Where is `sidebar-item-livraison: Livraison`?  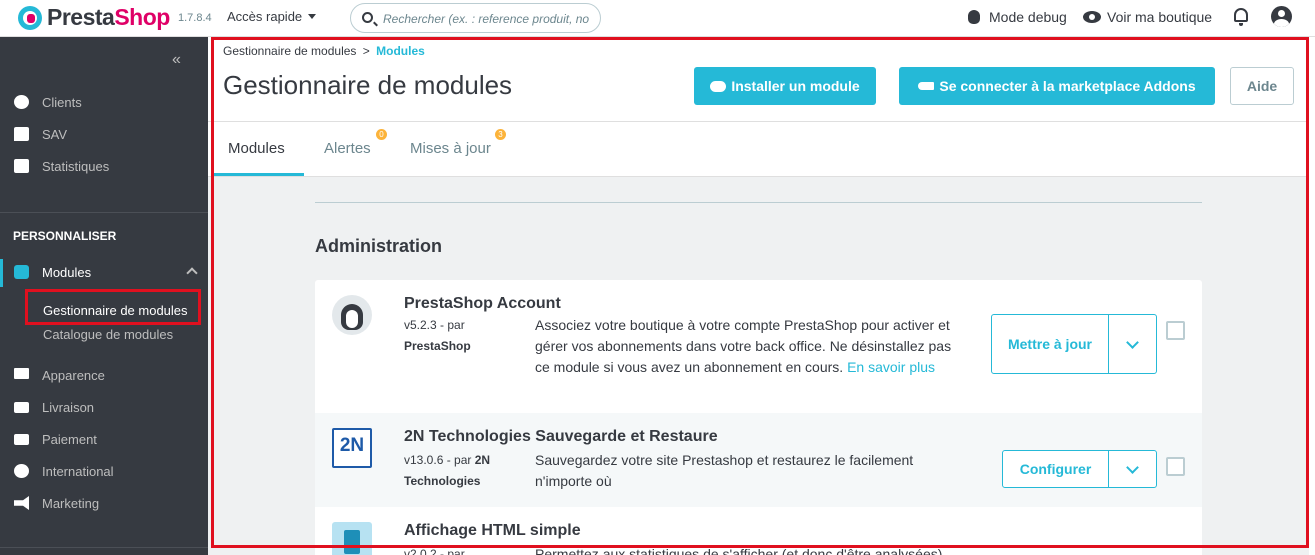 sidebar-item-livraison: Livraison is located at coordinates (104, 407).